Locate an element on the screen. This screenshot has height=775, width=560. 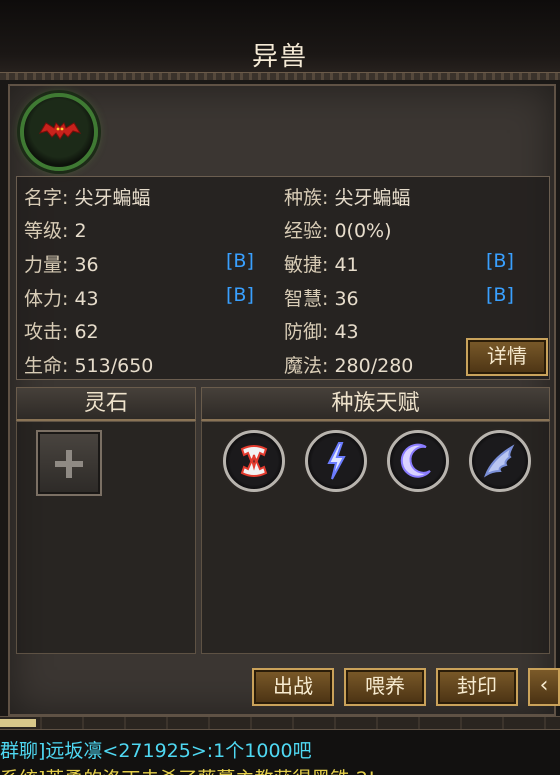
talent-fang is located at coordinates (254, 461).